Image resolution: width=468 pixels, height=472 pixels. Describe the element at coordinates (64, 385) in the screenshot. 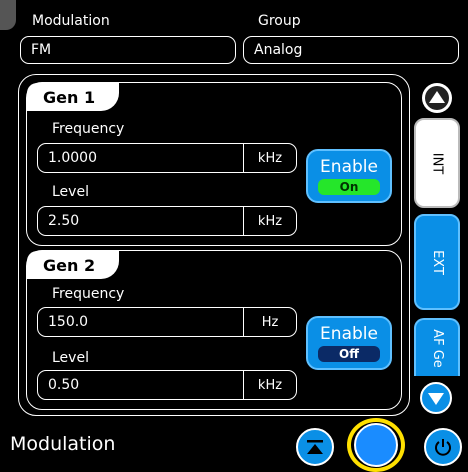

I see `gen2-level-value: 0.50` at that location.